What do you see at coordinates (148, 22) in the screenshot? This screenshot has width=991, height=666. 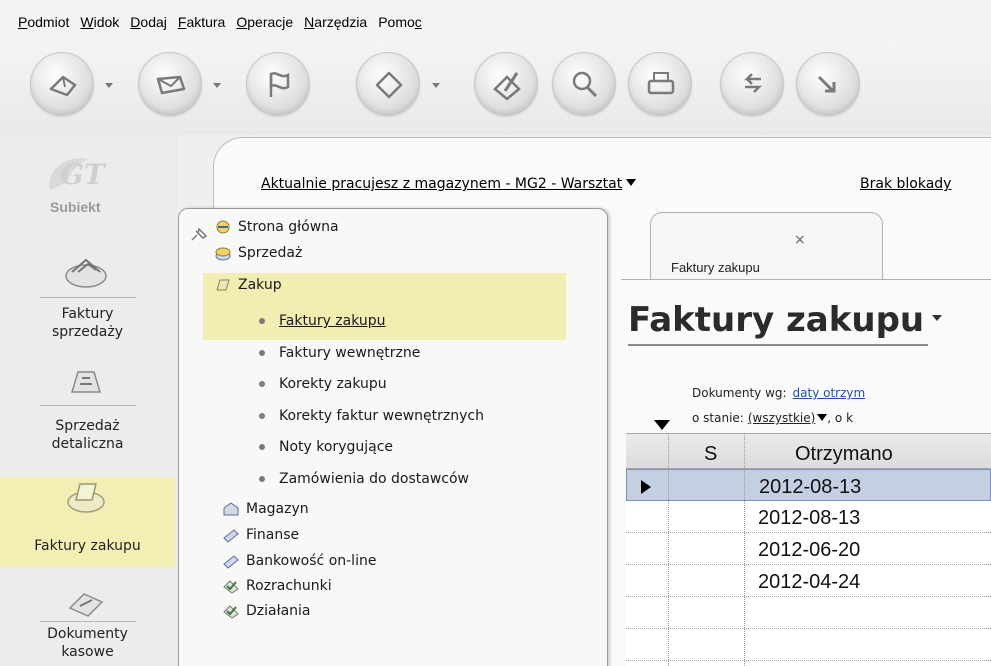 I see `menu-dodaj: Dodaj` at bounding box center [148, 22].